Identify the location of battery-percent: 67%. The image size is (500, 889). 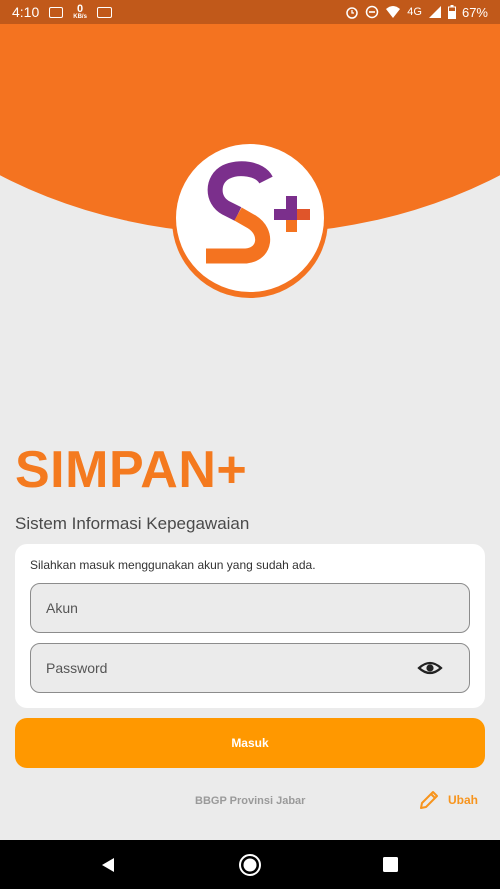
(474, 12).